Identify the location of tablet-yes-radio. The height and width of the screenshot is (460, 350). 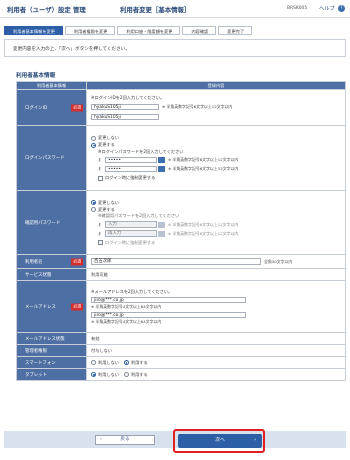
(126, 374).